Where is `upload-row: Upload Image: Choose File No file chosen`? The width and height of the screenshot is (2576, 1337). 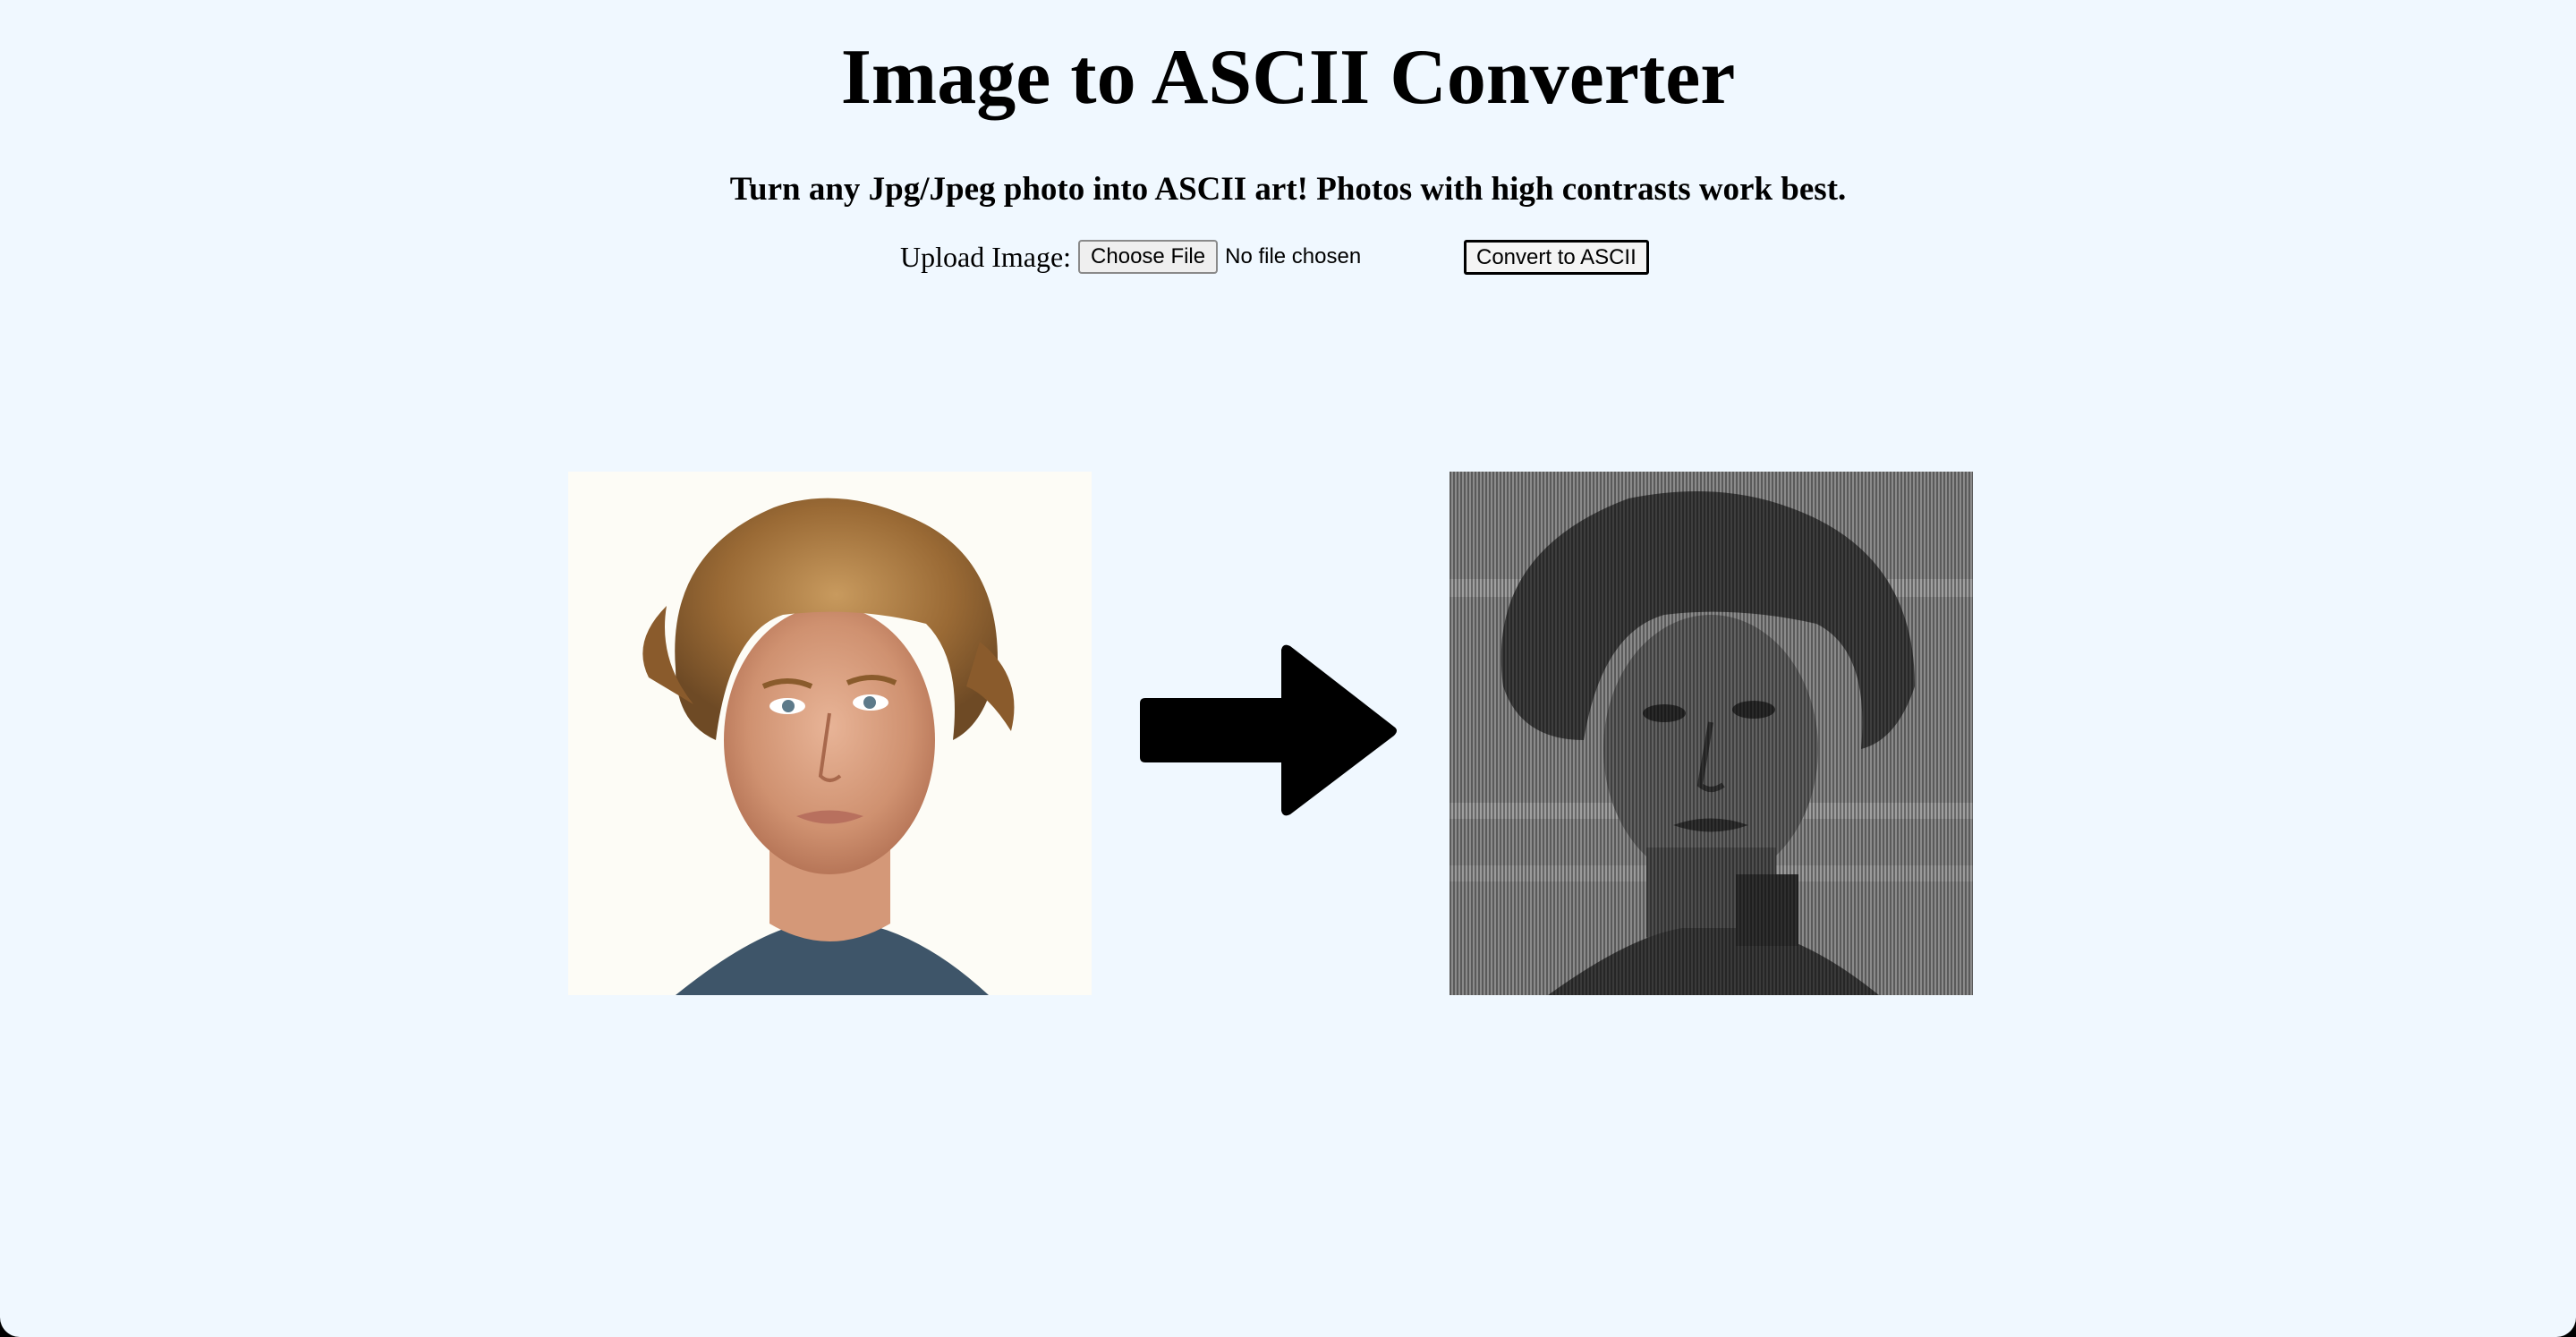 upload-row: Upload Image: Choose File No file chosen is located at coordinates (1130, 257).